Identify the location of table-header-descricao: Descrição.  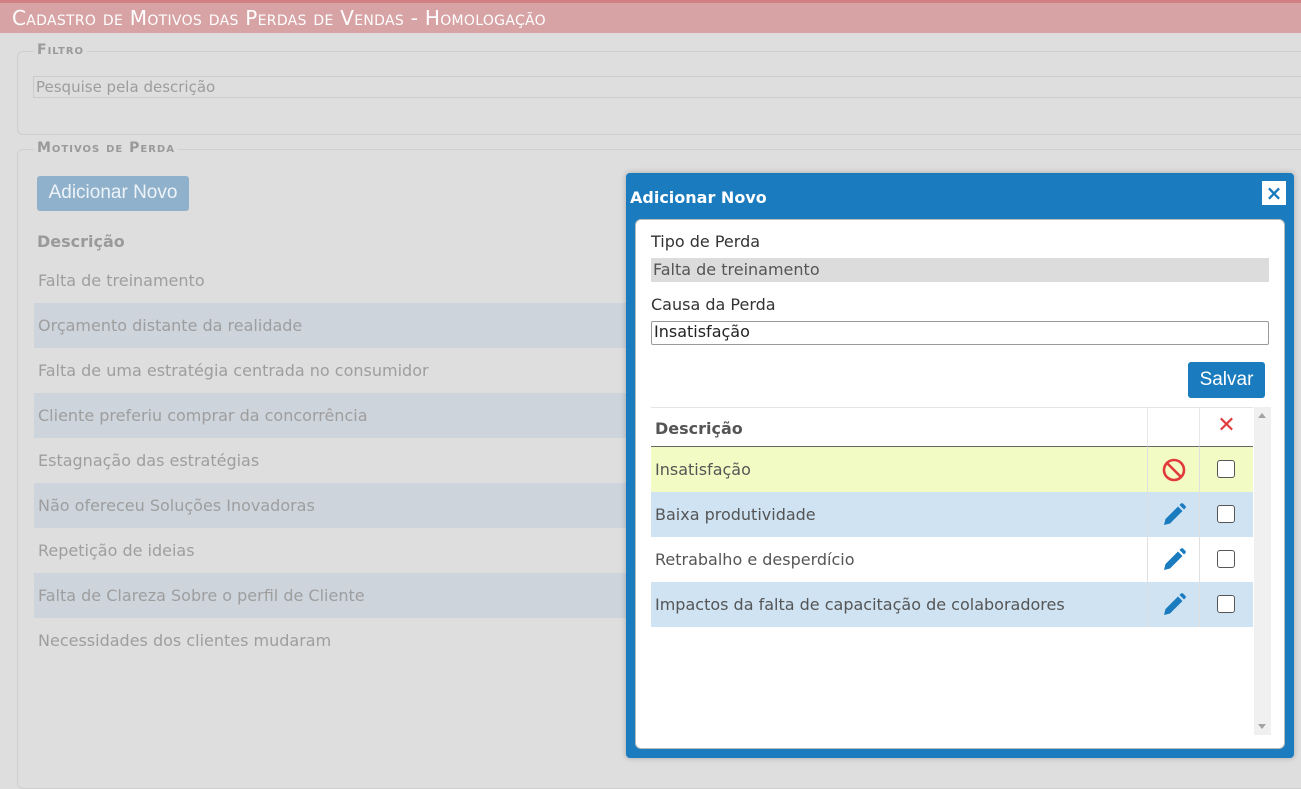
(899, 427).